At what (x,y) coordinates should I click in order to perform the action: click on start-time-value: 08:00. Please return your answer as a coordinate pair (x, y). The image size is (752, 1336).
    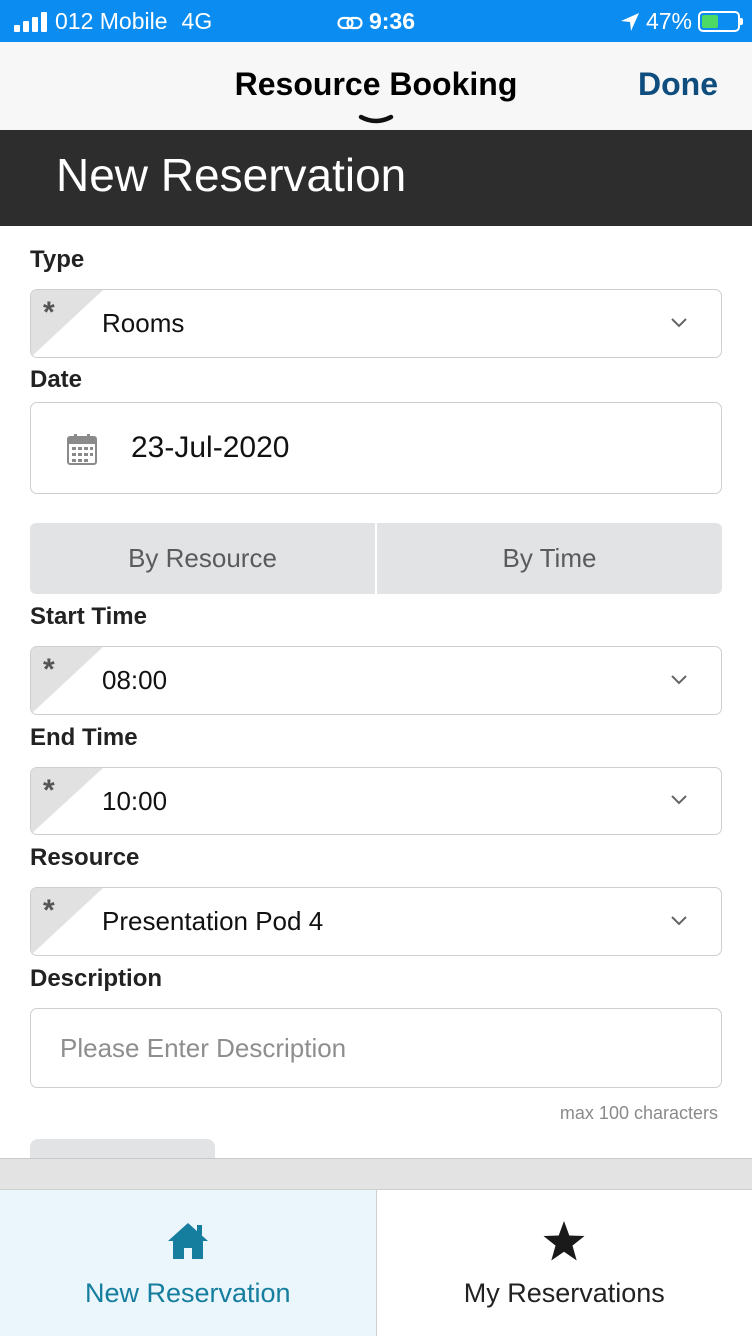
    Looking at the image, I should click on (135, 680).